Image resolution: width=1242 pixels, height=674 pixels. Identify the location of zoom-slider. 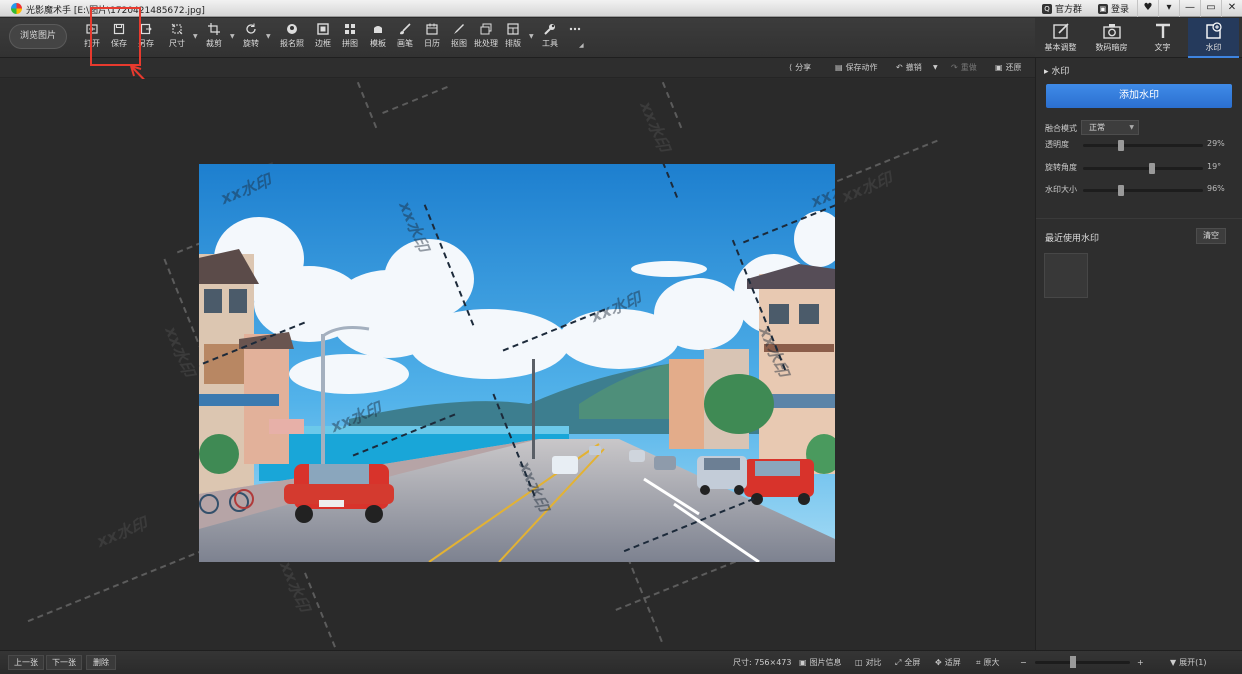
(1082, 662).